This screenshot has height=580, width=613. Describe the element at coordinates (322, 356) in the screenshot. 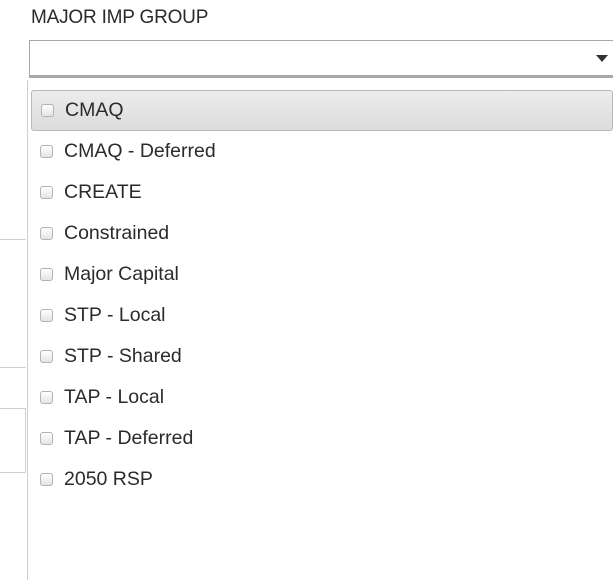

I see `option-item: STP - Shared` at that location.